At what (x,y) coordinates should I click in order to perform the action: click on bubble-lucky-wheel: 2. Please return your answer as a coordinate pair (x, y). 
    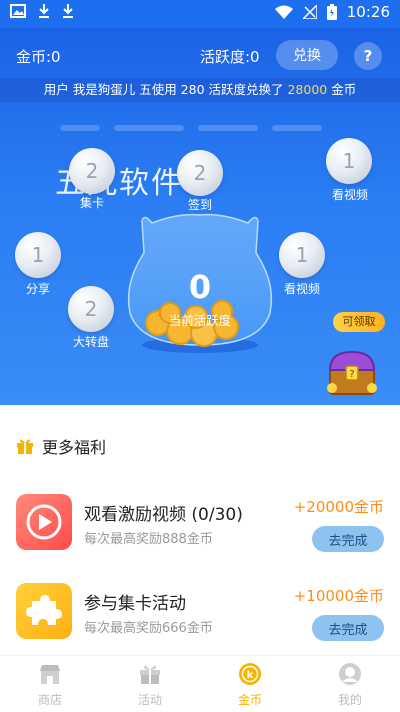
    Looking at the image, I should click on (91, 309).